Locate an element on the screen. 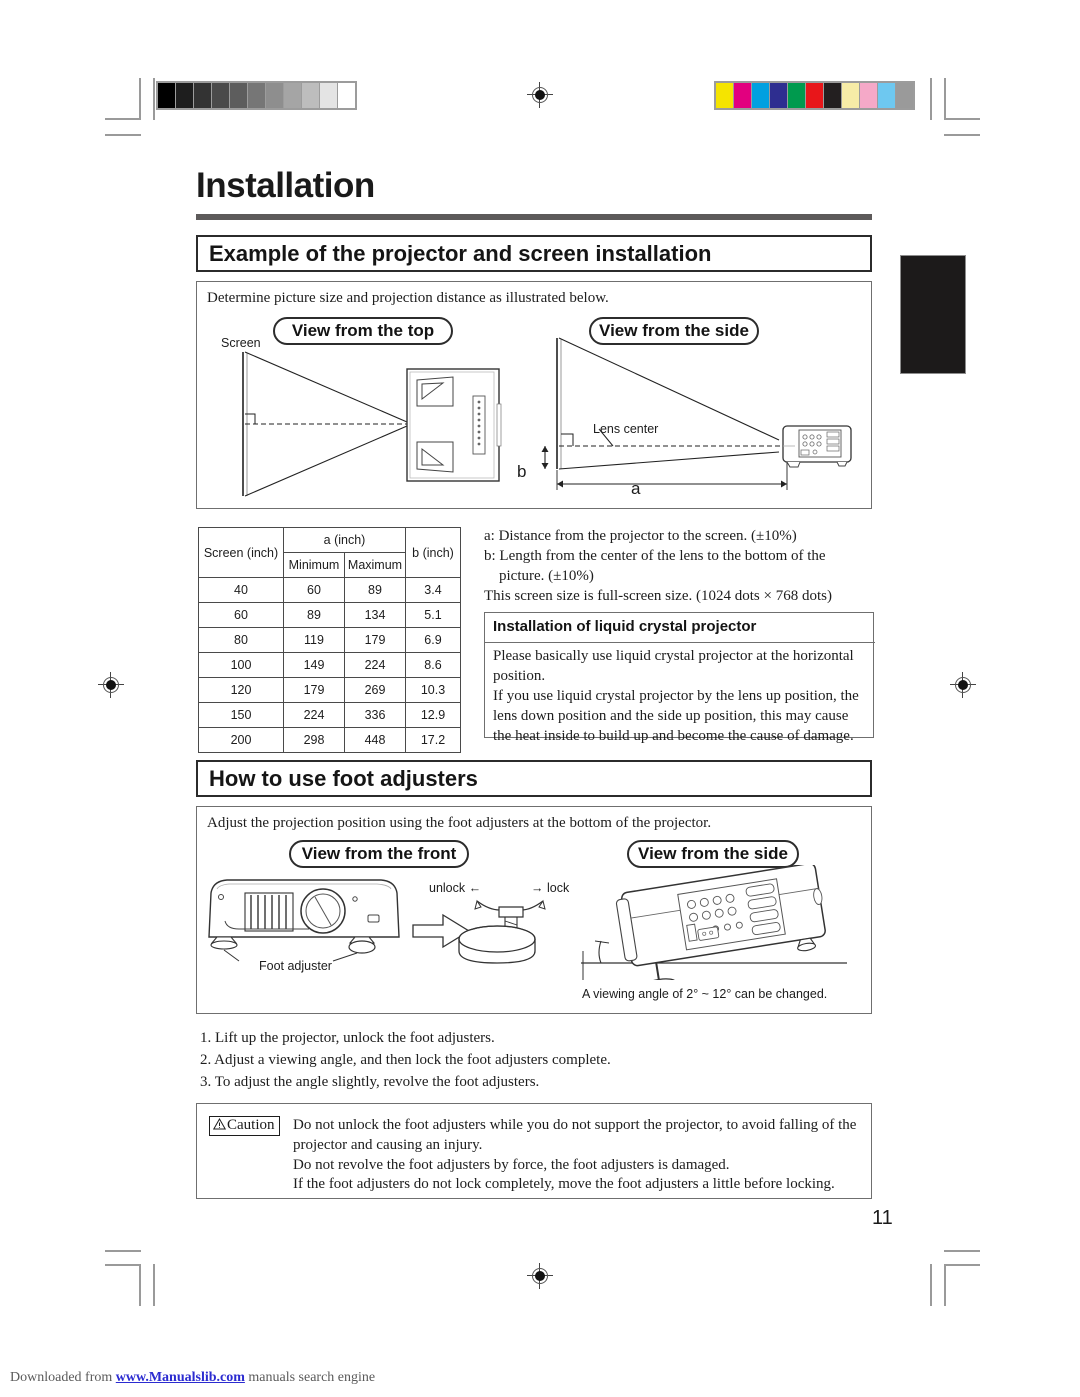 Image resolution: width=1080 pixels, height=1397 pixels. table-cell: 80 is located at coordinates (241, 640).